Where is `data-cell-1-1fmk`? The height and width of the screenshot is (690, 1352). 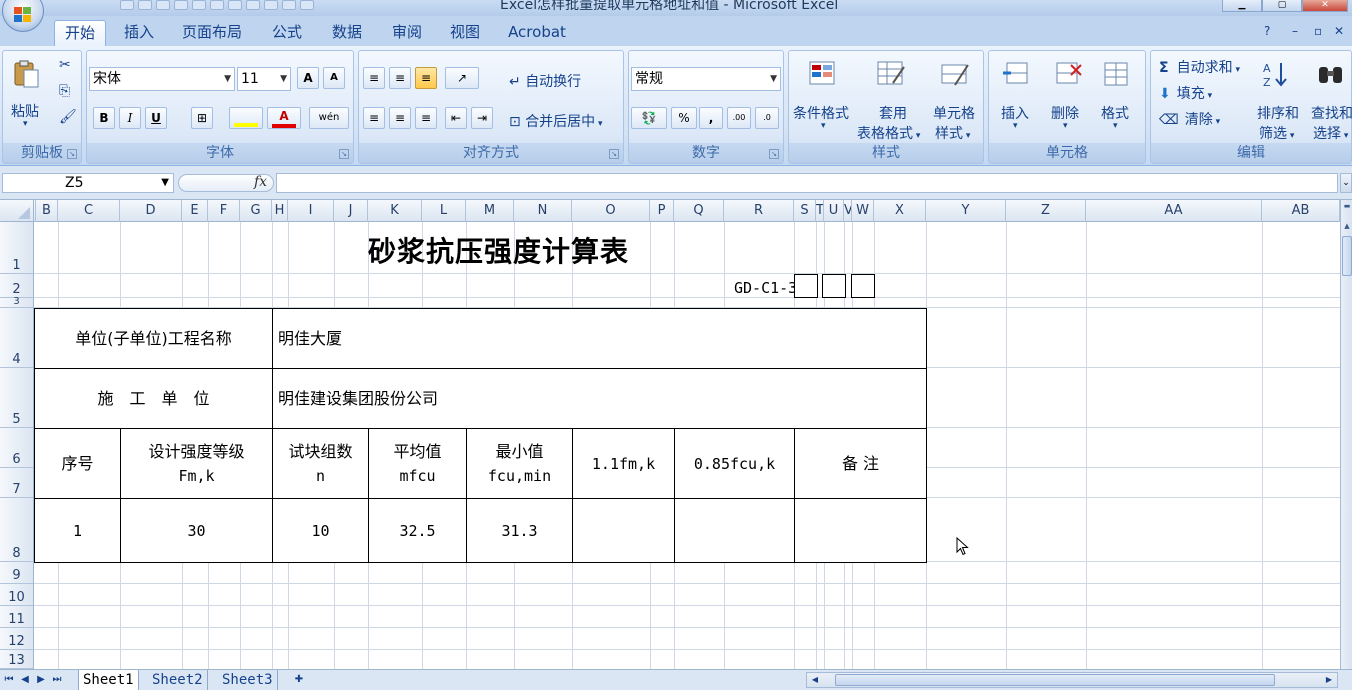
data-cell-1-1fmk is located at coordinates (623, 530).